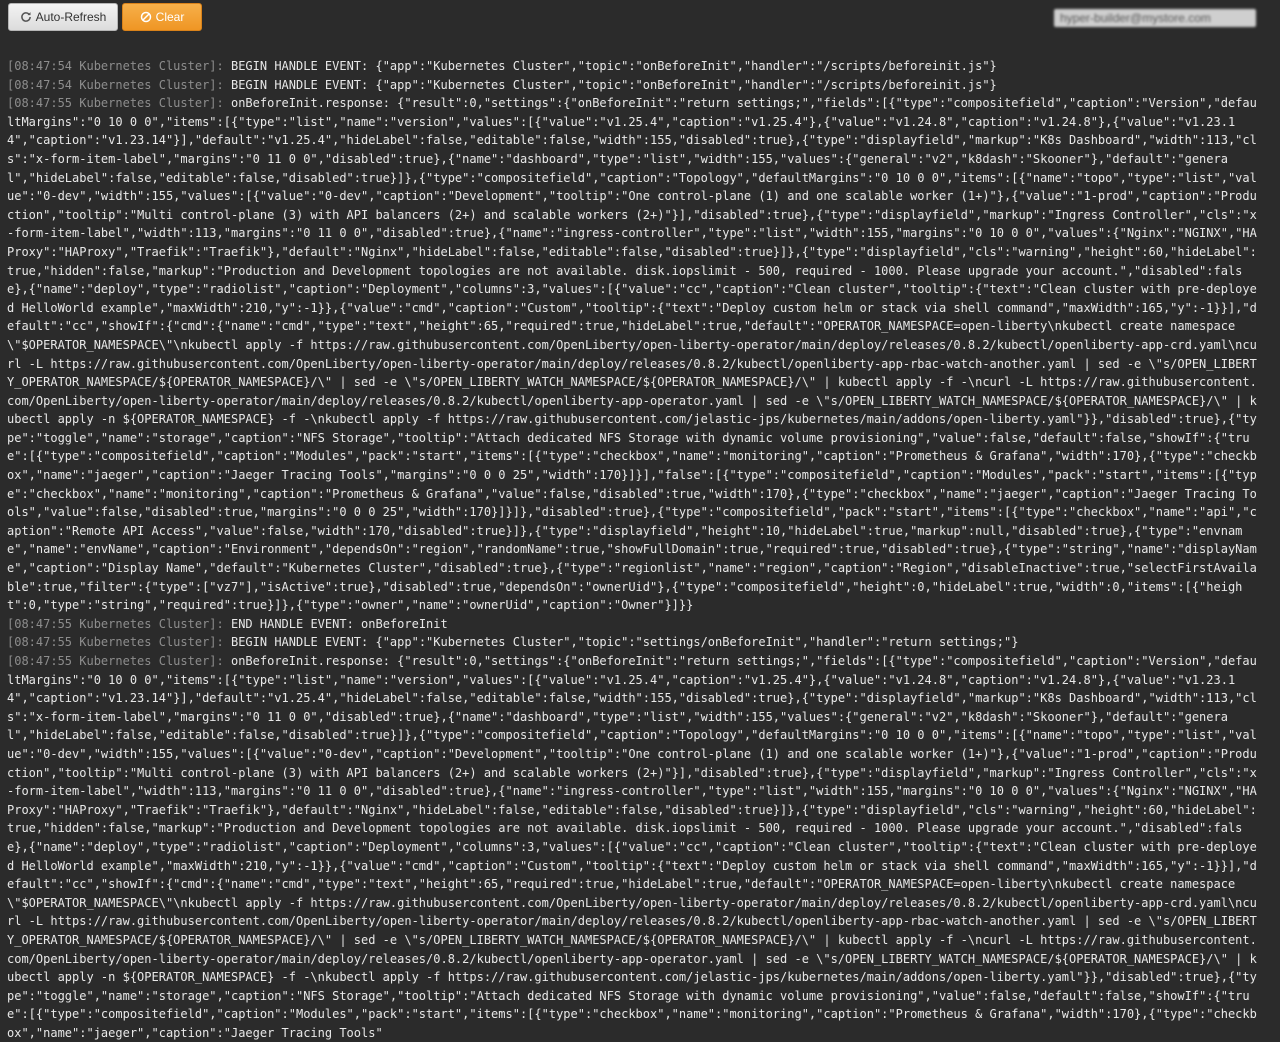 This screenshot has width=1280, height=1042. Describe the element at coordinates (71, 17) in the screenshot. I see `auto-refresh-label: Auto-Refresh` at that location.